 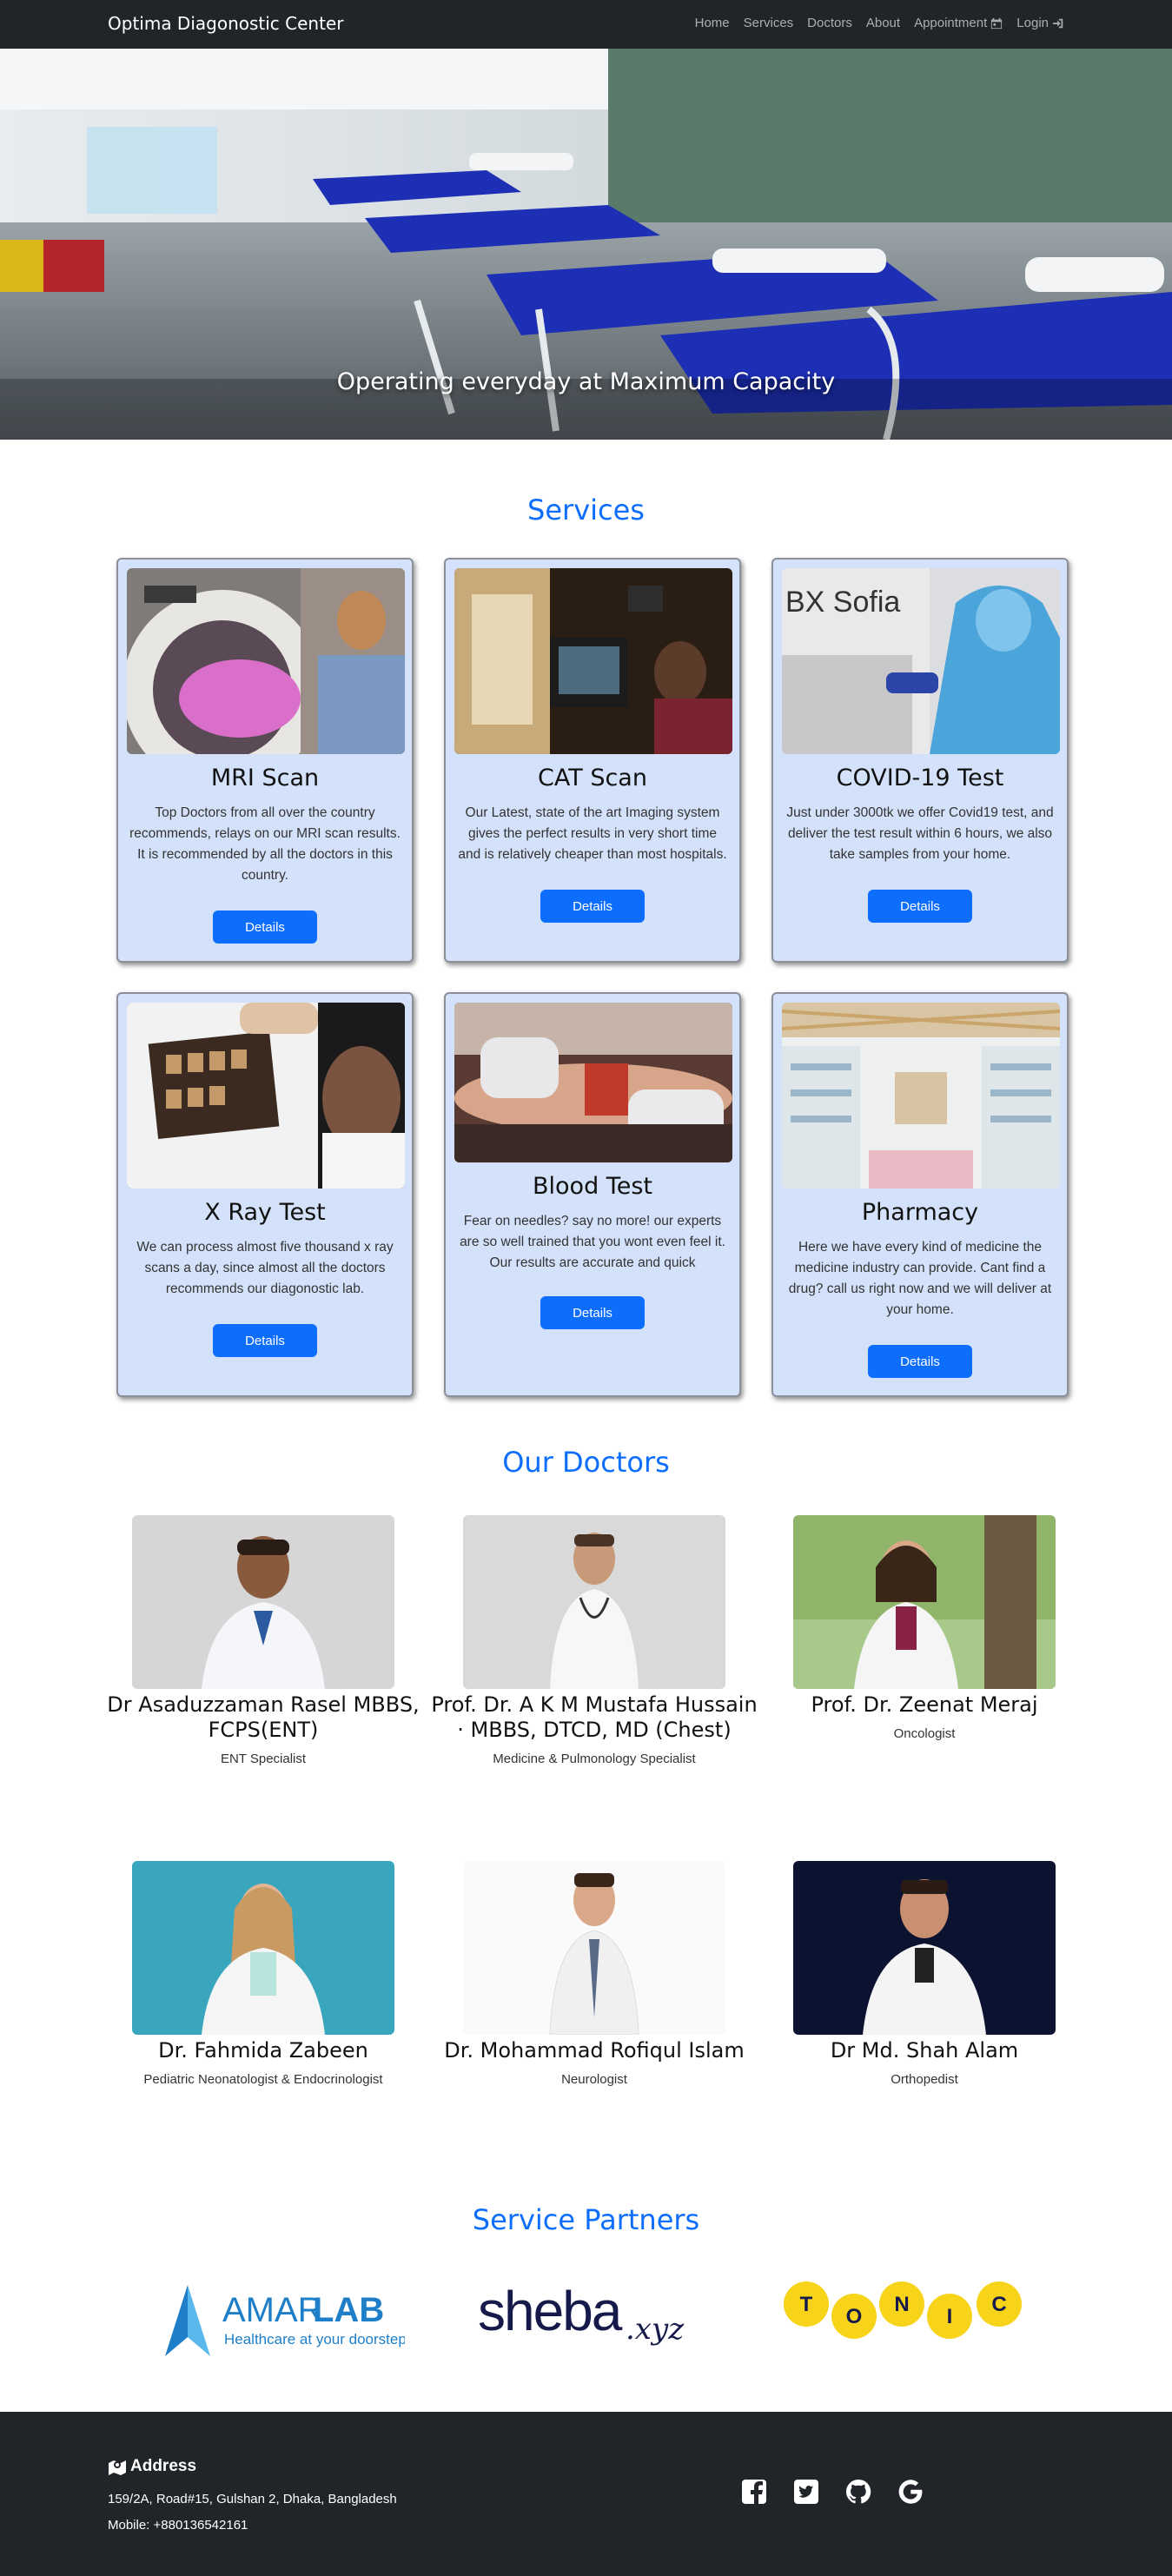 I want to click on nav-services: Services, so click(x=769, y=23).